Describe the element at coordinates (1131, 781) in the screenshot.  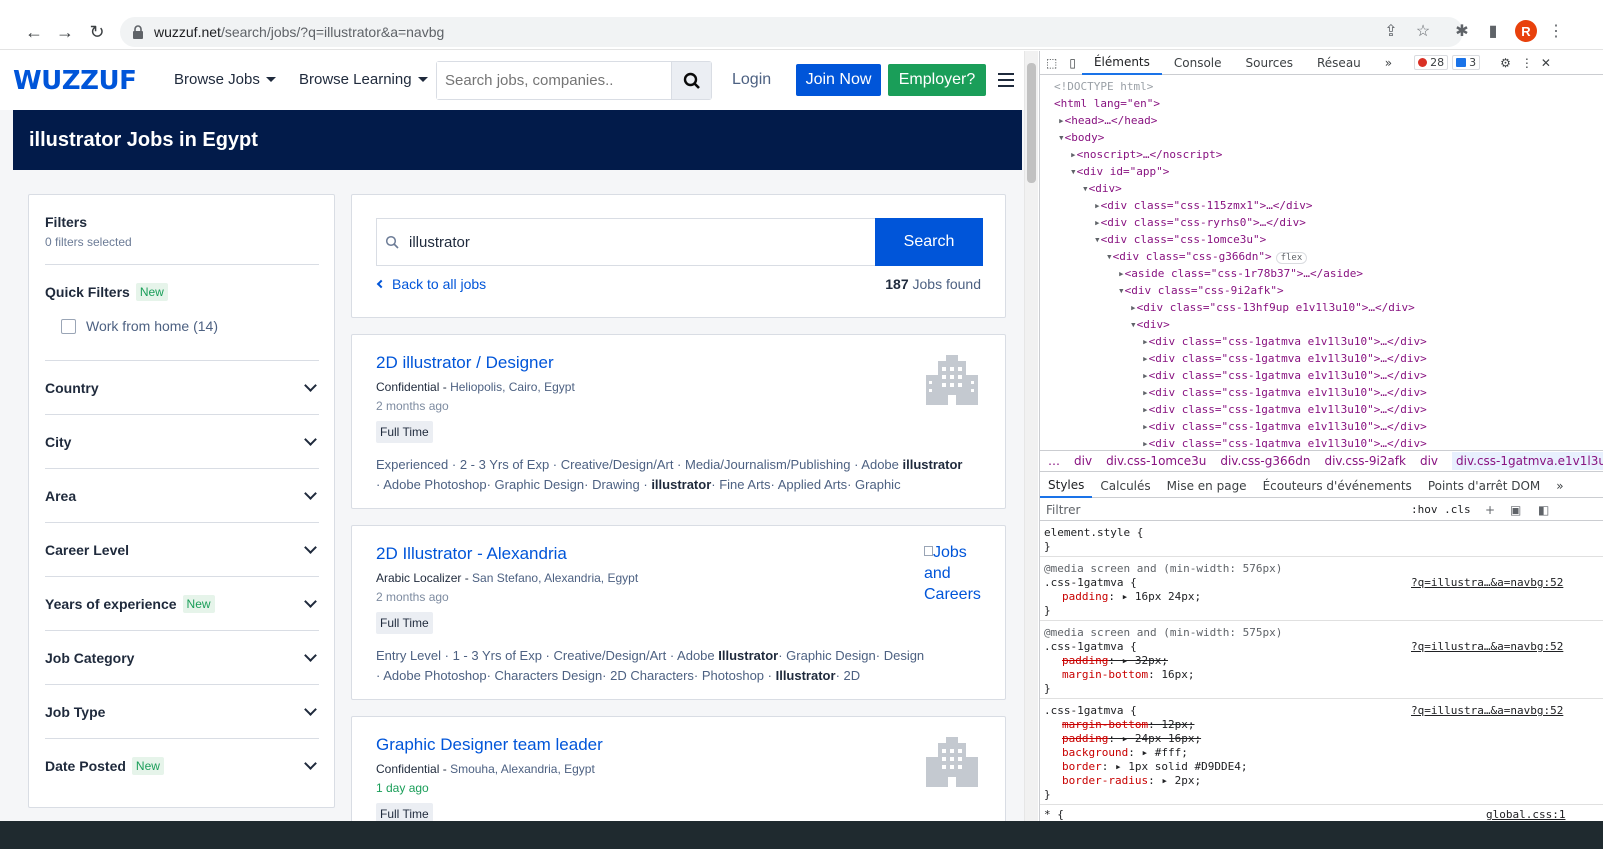
I see `css-declaration: border-radius: ▸ 2px;` at that location.